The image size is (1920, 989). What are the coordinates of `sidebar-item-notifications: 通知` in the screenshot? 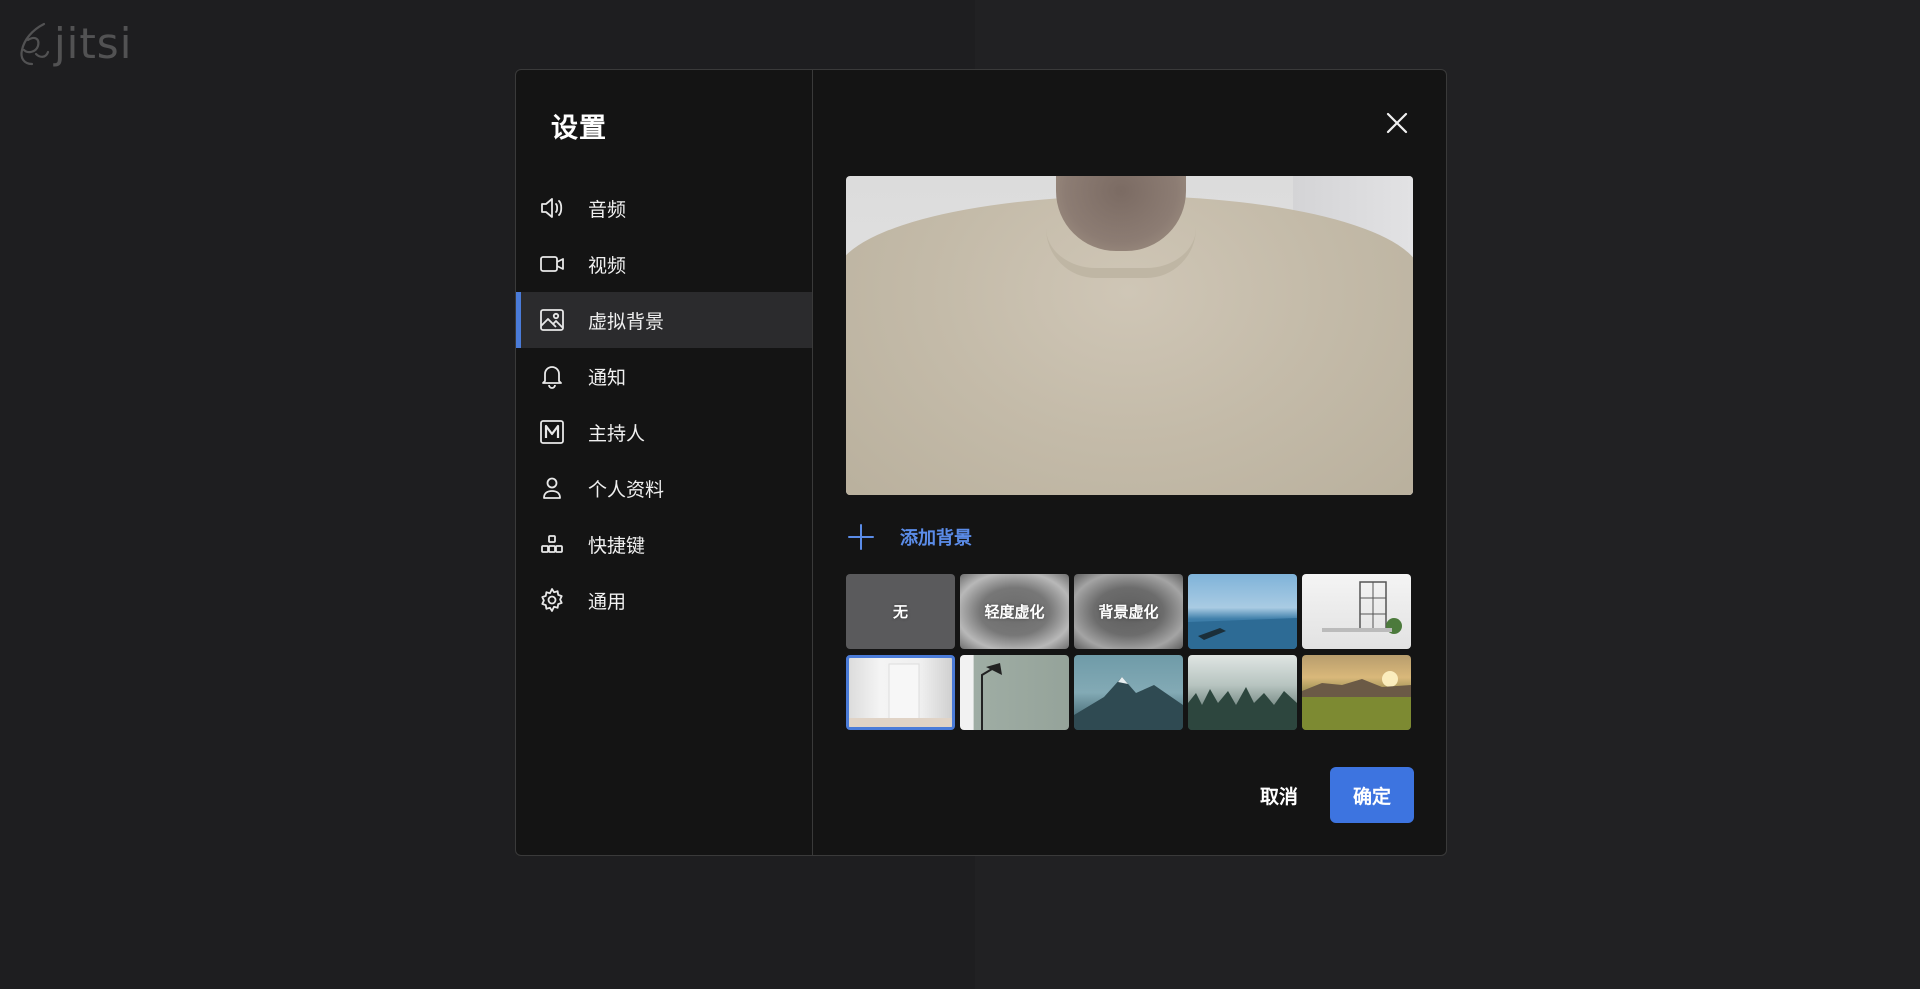 It's located at (664, 376).